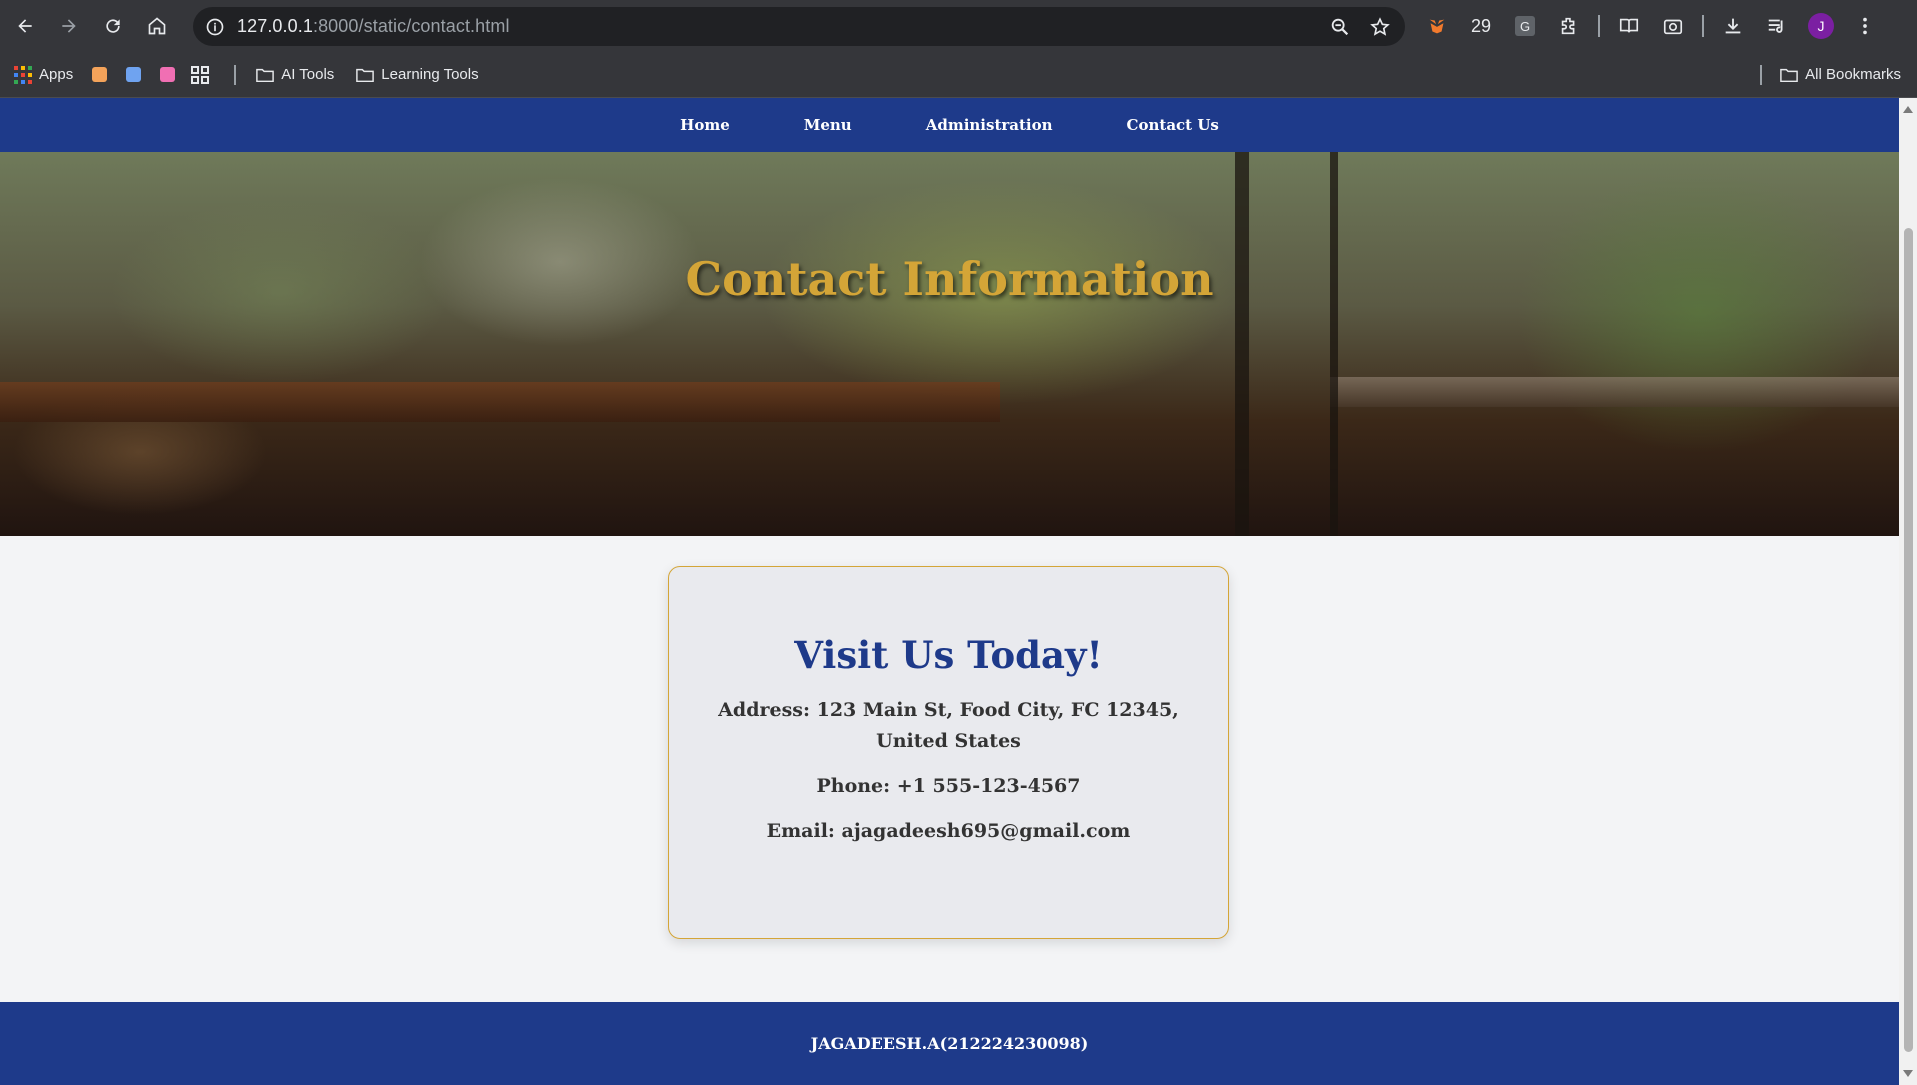 This screenshot has width=1917, height=1085. Describe the element at coordinates (1908, 1073) in the screenshot. I see `scroll-down-arrow` at that location.